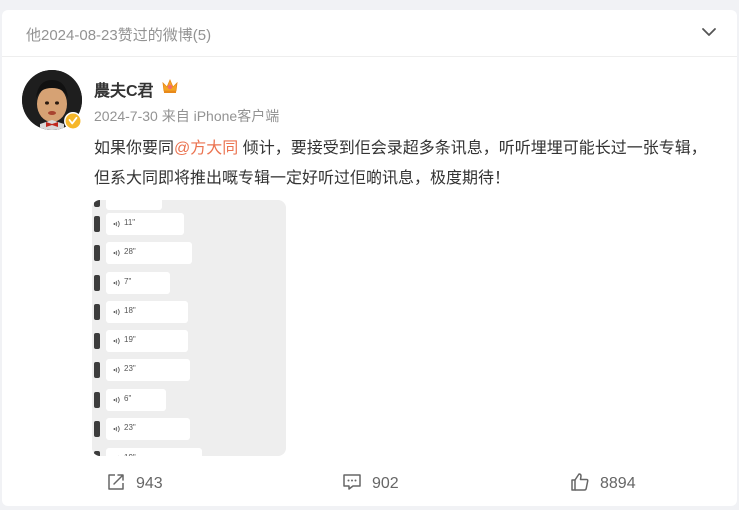 This screenshot has height=510, width=739. Describe the element at coordinates (147, 312) in the screenshot. I see `voice-bubble: 18"` at that location.